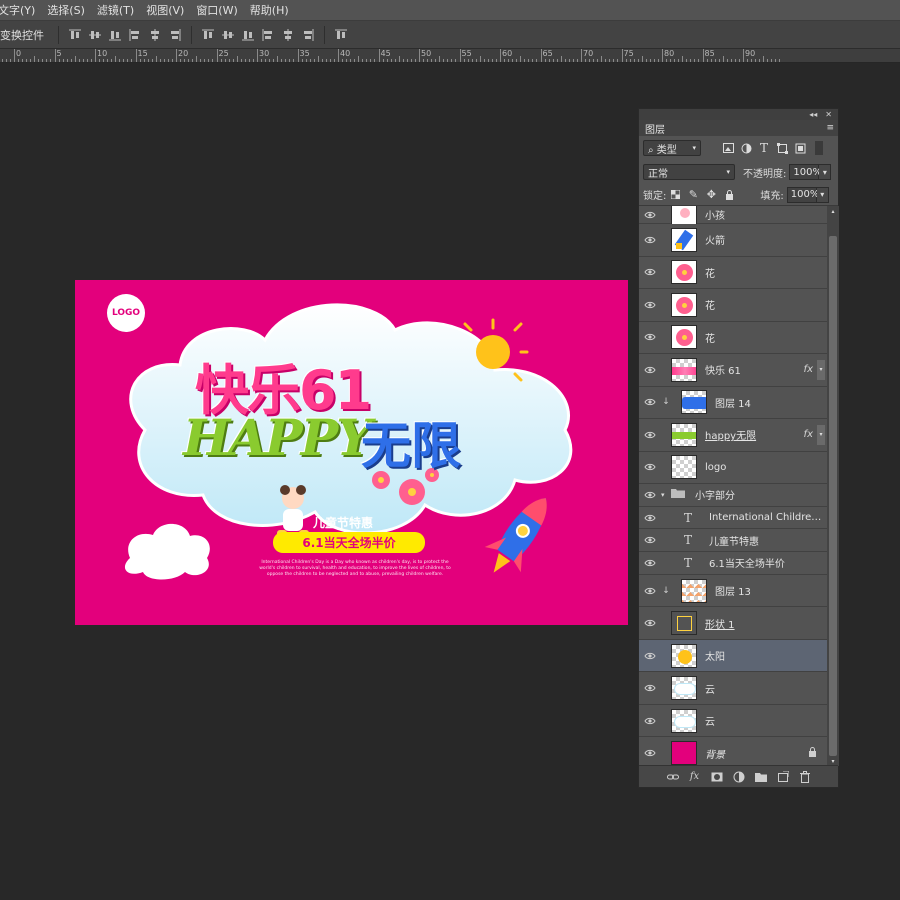 The image size is (900, 900). Describe the element at coordinates (733, 216) in the screenshot. I see `layer-row: 小孩` at that location.